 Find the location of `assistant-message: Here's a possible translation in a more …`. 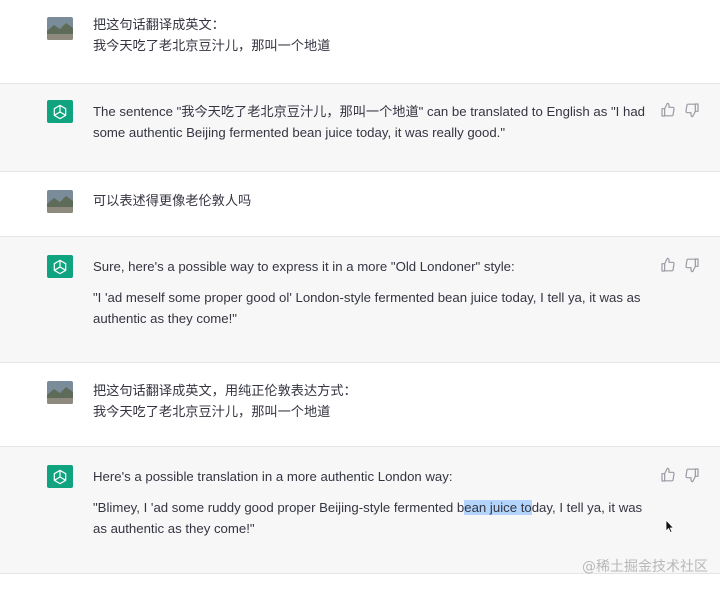

assistant-message: Here's a possible translation in a more … is located at coordinates (373, 502).